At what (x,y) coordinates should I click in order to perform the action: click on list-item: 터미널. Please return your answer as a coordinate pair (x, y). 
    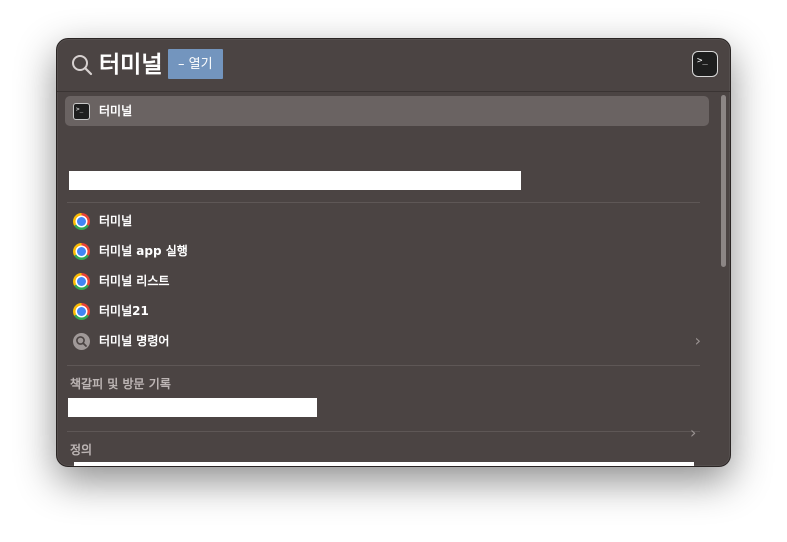
    Looking at the image, I should click on (387, 221).